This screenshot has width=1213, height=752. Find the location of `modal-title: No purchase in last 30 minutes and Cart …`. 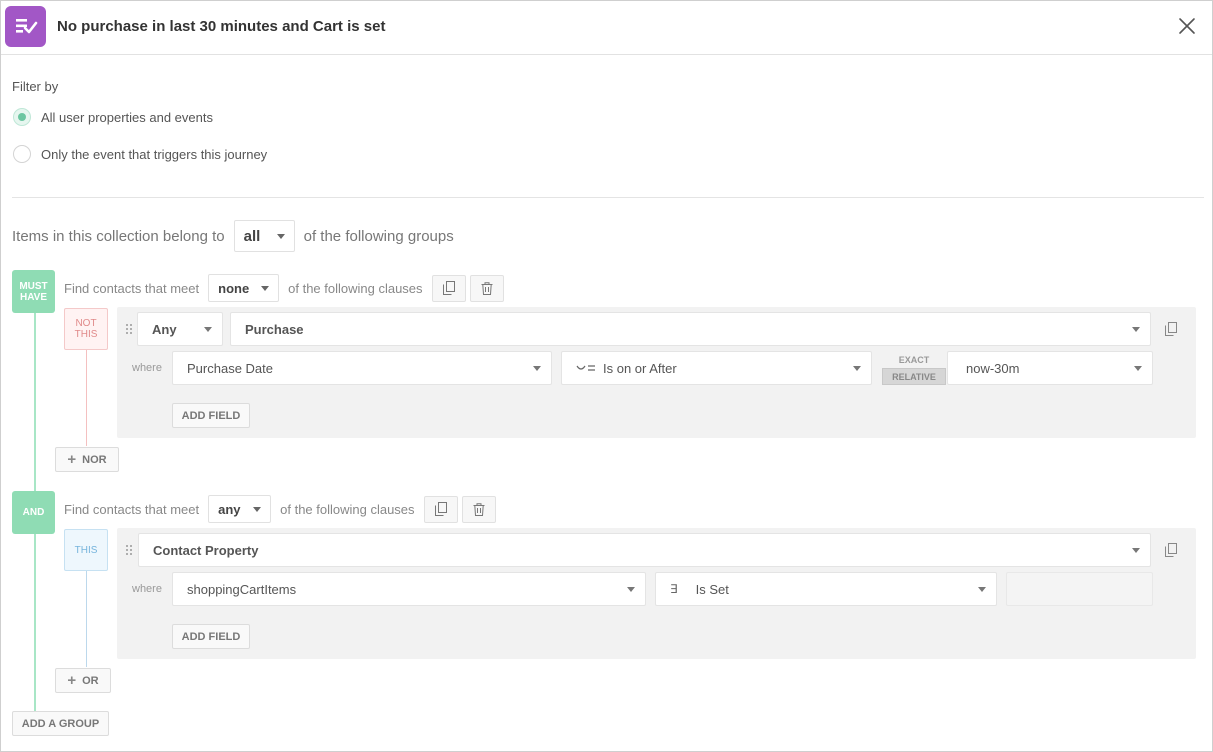

modal-title: No purchase in last 30 minutes and Cart … is located at coordinates (221, 26).